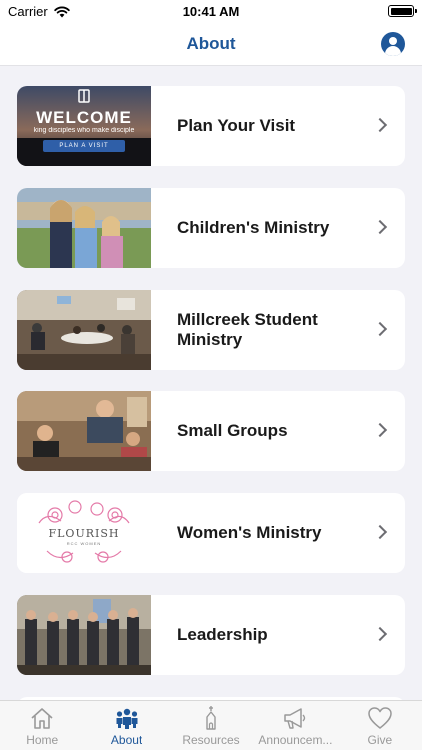 The image size is (422, 750). I want to click on womens-ministry-thumbnail: FLOURISH RCC WOMEN, so click(84, 533).